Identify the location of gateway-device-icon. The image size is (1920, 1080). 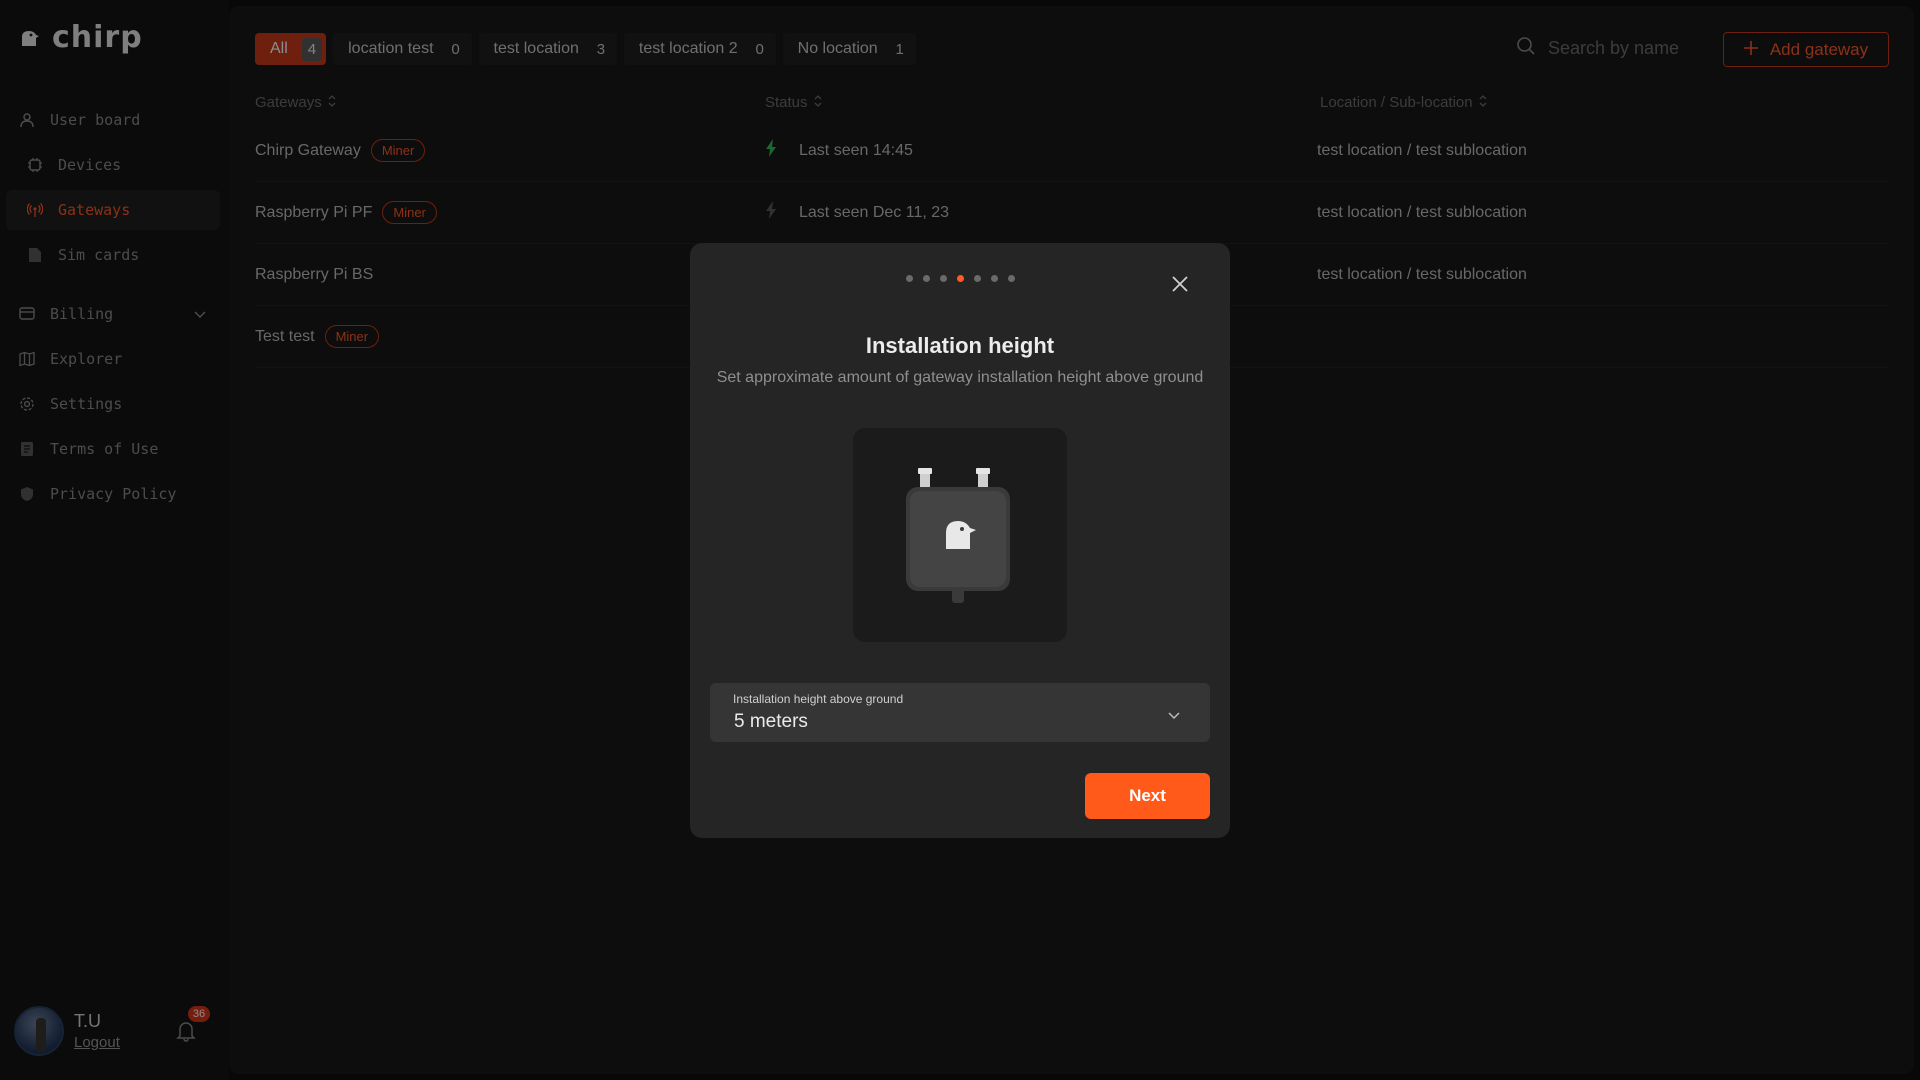
(958, 535).